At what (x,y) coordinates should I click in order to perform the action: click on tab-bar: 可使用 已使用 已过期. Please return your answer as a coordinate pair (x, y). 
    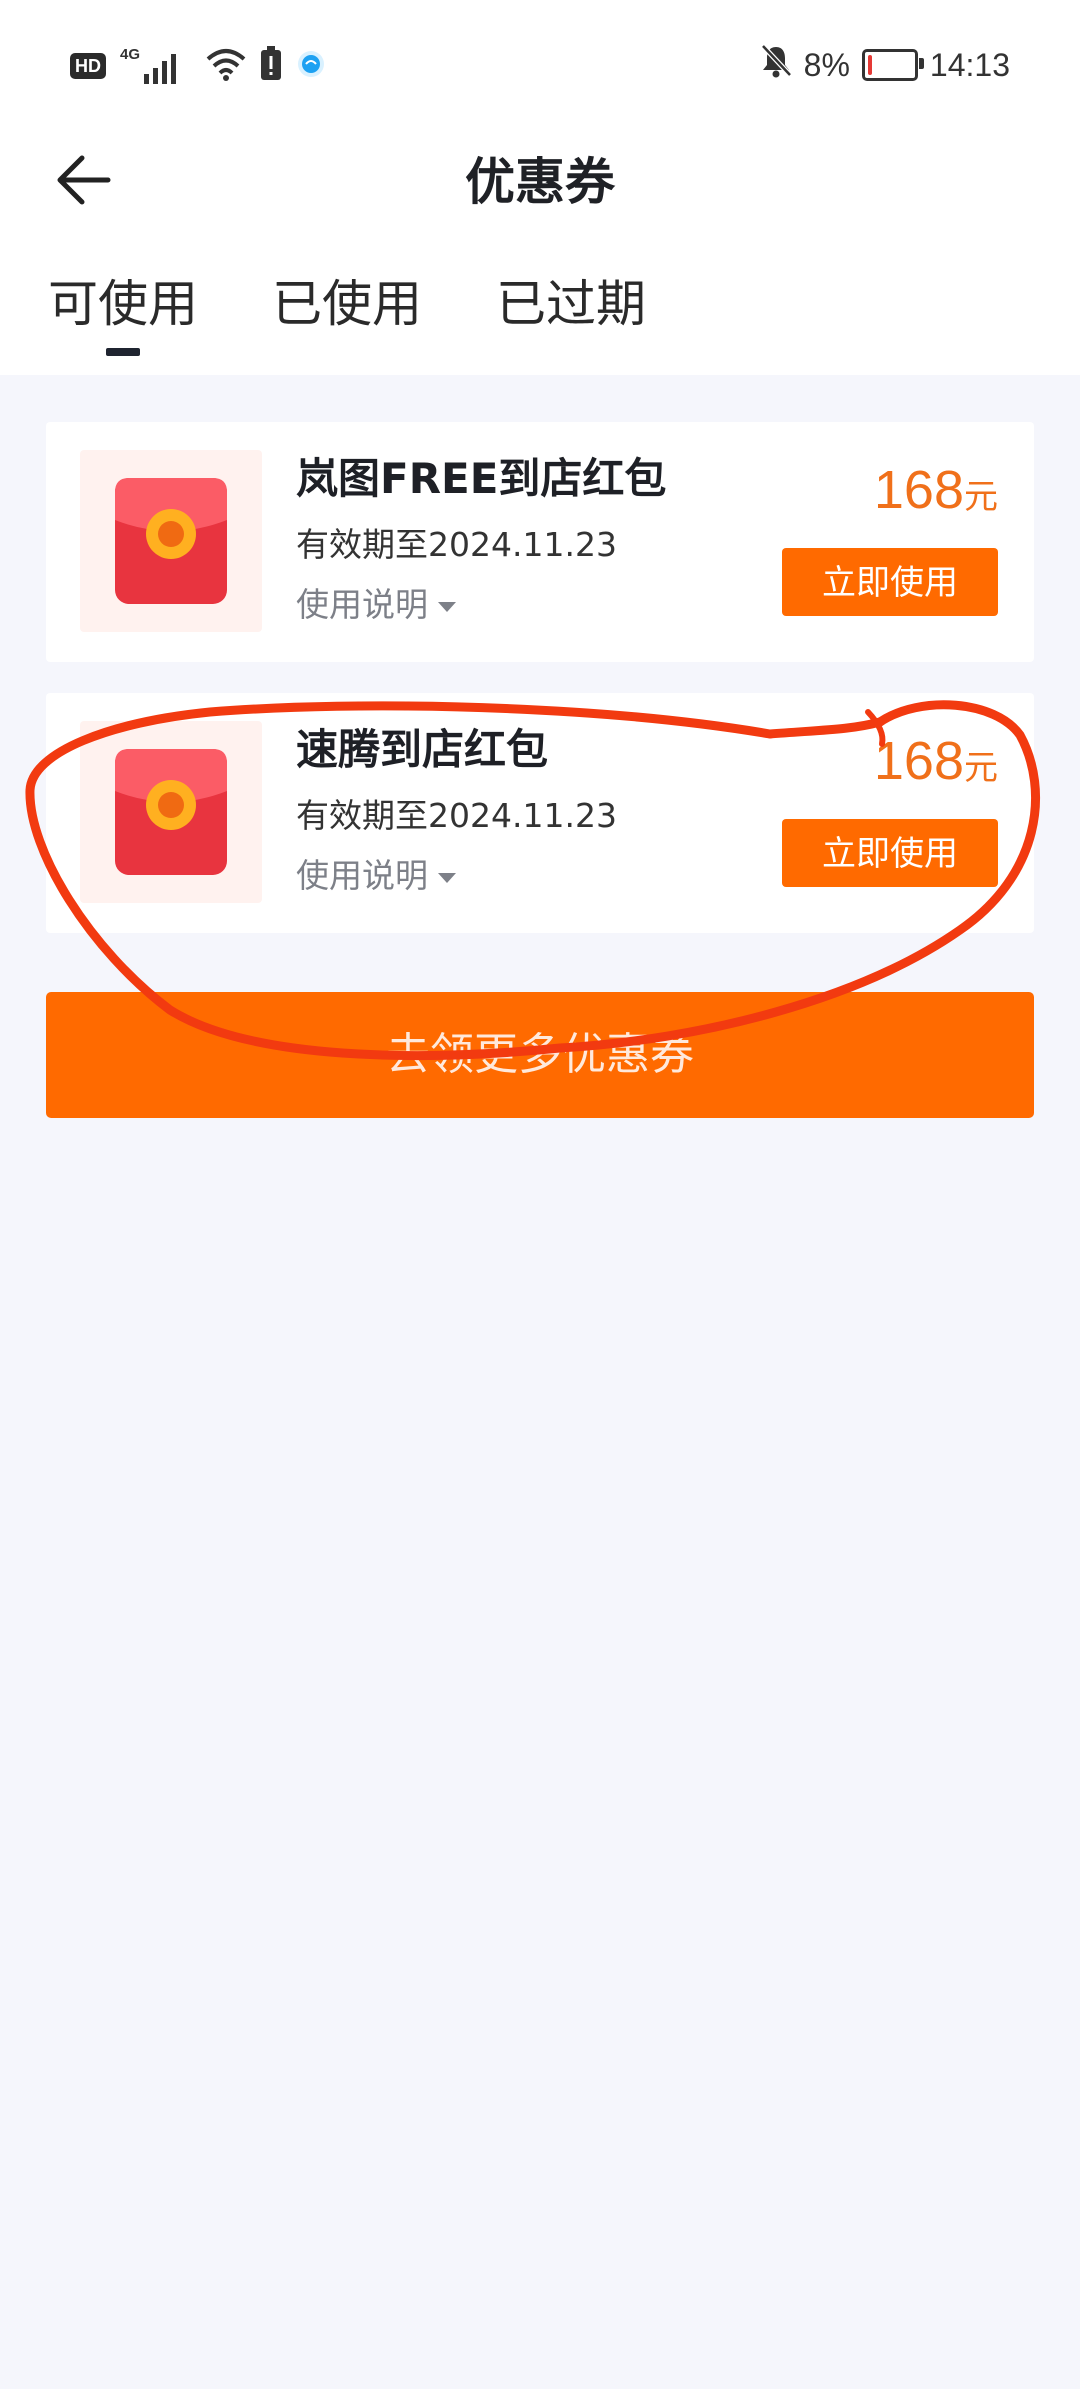
    Looking at the image, I should click on (347, 317).